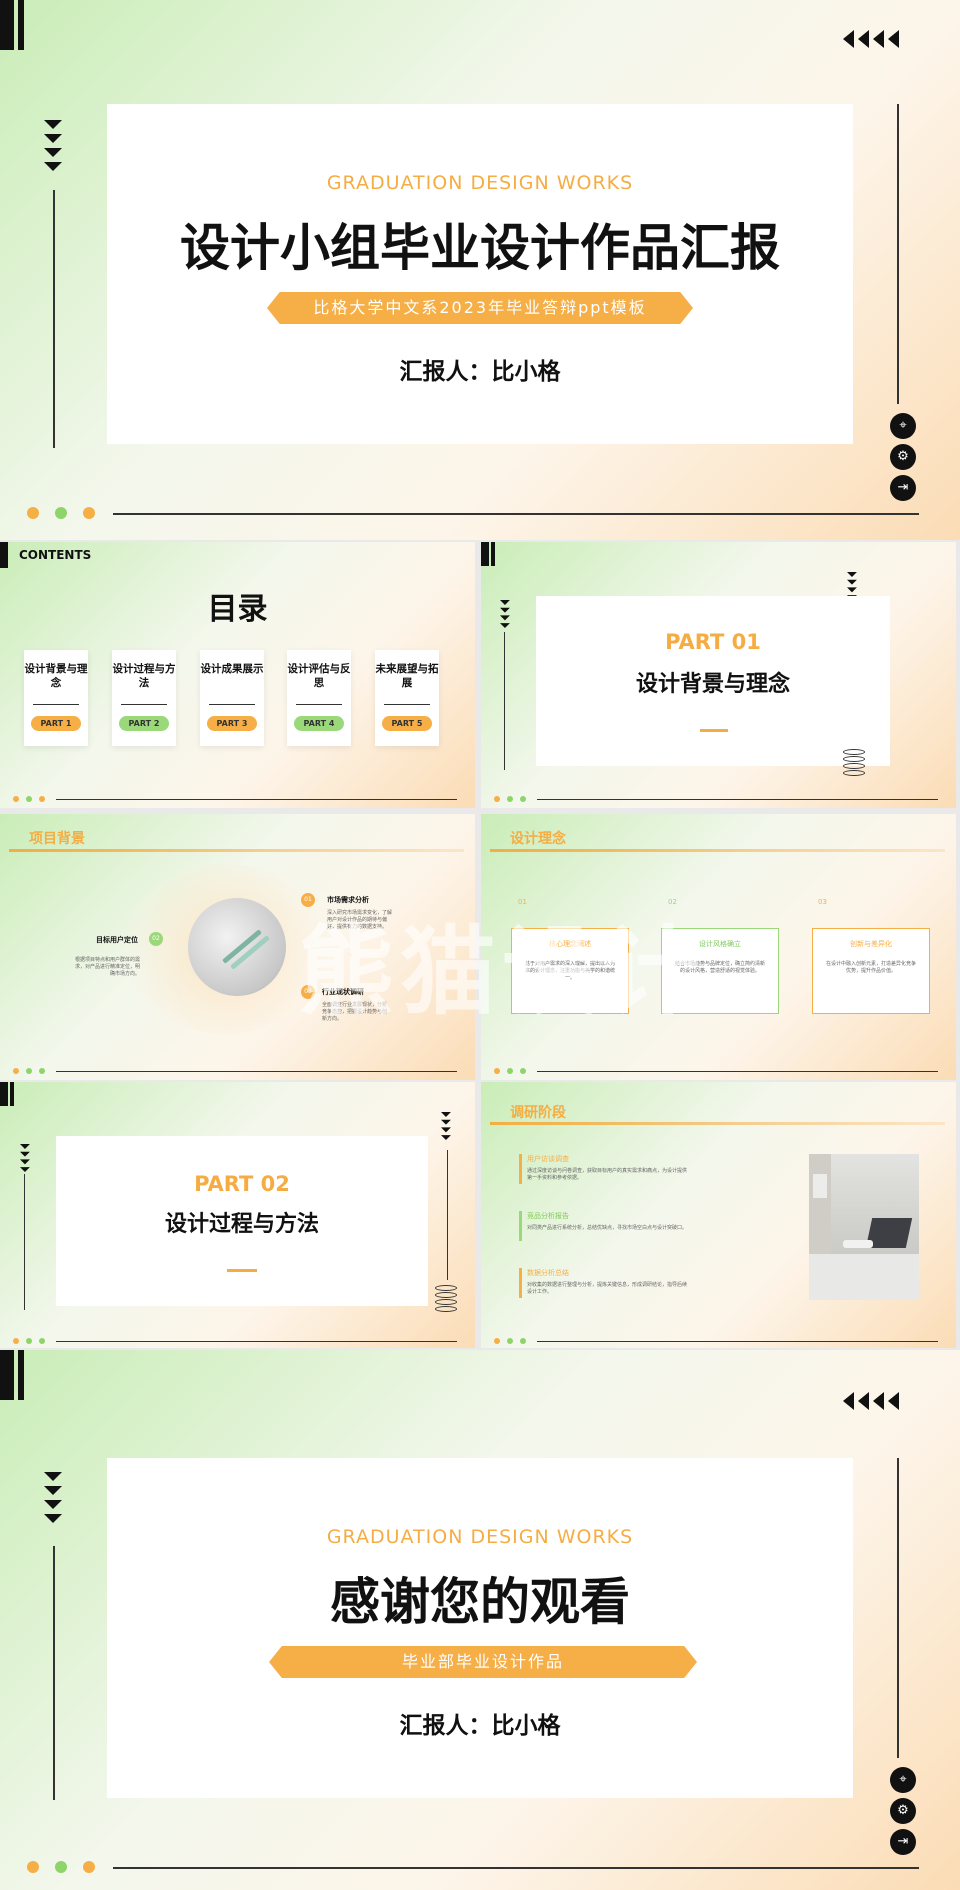 This screenshot has height=1890, width=960. Describe the element at coordinates (718, 675) in the screenshot. I see `part01-slide: PART 01 设计背景与理念` at that location.